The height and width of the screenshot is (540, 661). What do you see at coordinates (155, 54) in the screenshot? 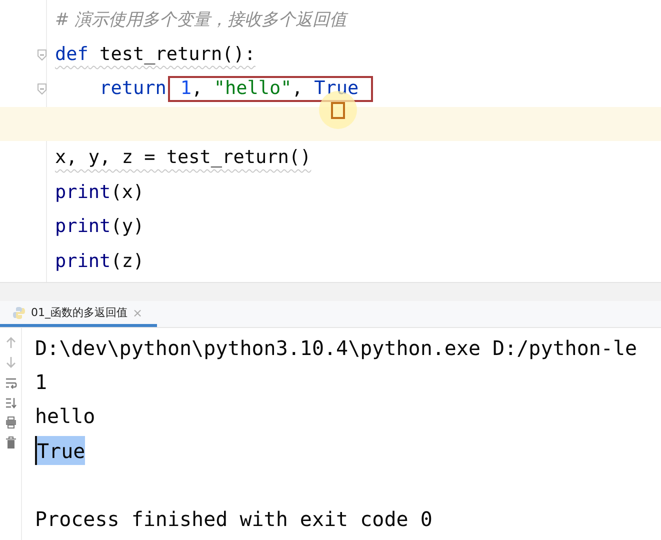
I see `code-line: def test_return():` at bounding box center [155, 54].